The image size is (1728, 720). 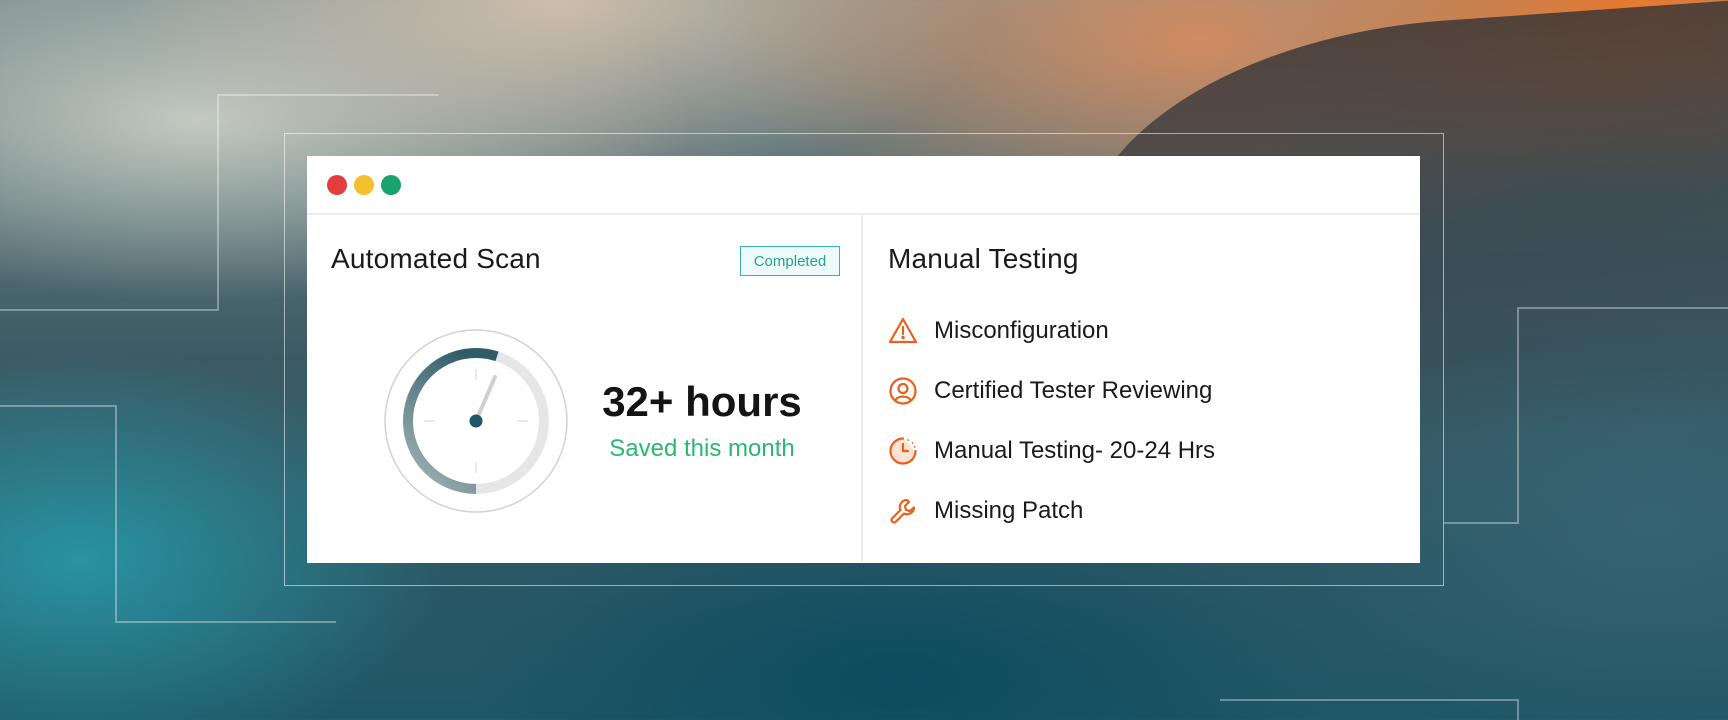 I want to click on wrench-icon, so click(x=903, y=511).